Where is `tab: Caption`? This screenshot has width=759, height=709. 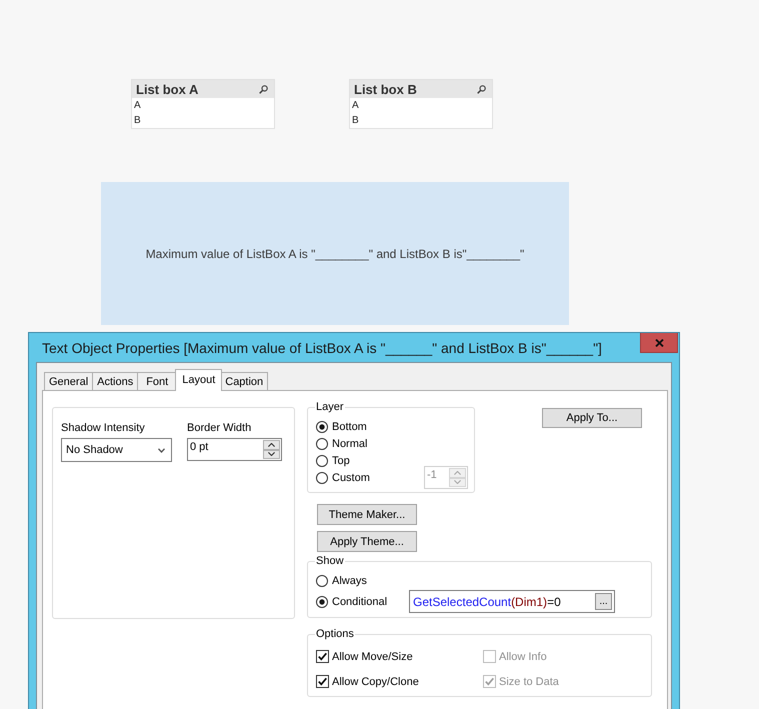
tab: Caption is located at coordinates (244, 381).